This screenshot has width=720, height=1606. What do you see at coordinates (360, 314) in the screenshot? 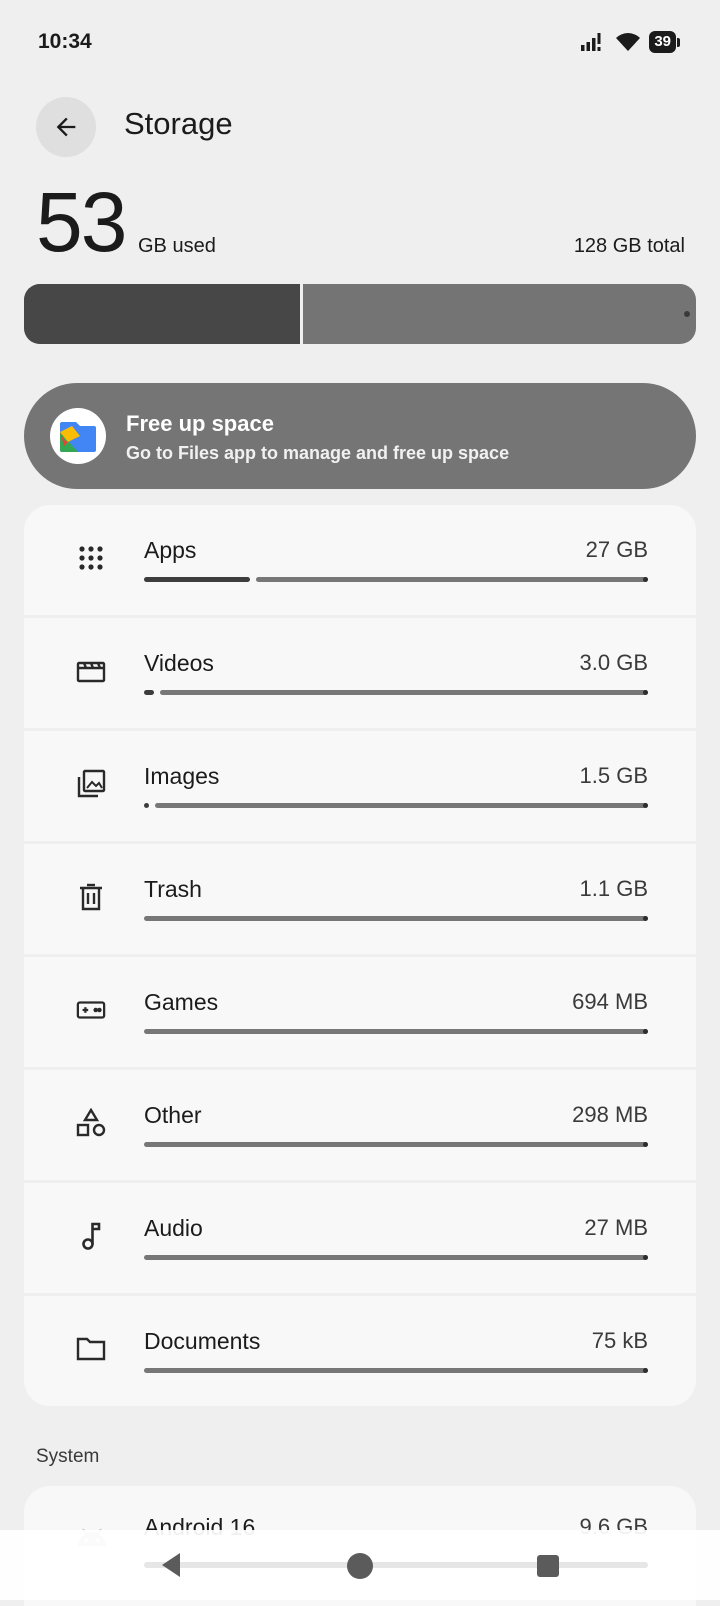
I see `storage-usage-bar` at bounding box center [360, 314].